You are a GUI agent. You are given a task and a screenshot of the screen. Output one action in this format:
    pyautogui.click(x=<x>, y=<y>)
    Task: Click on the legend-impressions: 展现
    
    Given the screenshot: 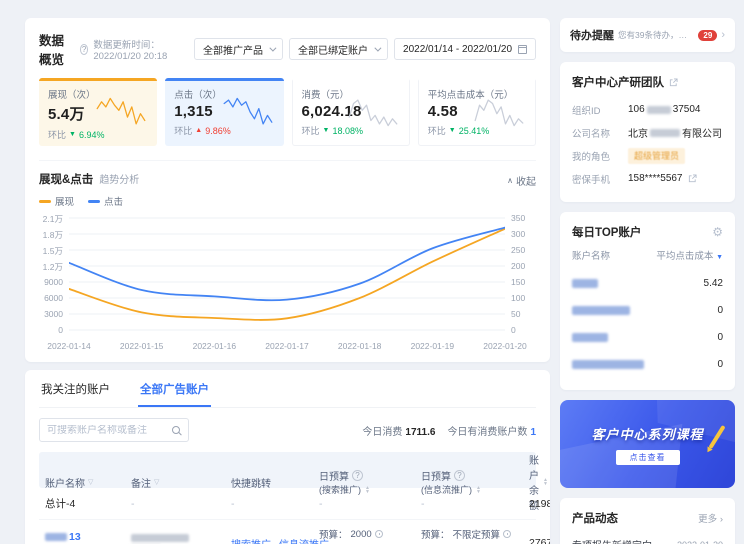 What is the action you would take?
    pyautogui.click(x=56, y=201)
    